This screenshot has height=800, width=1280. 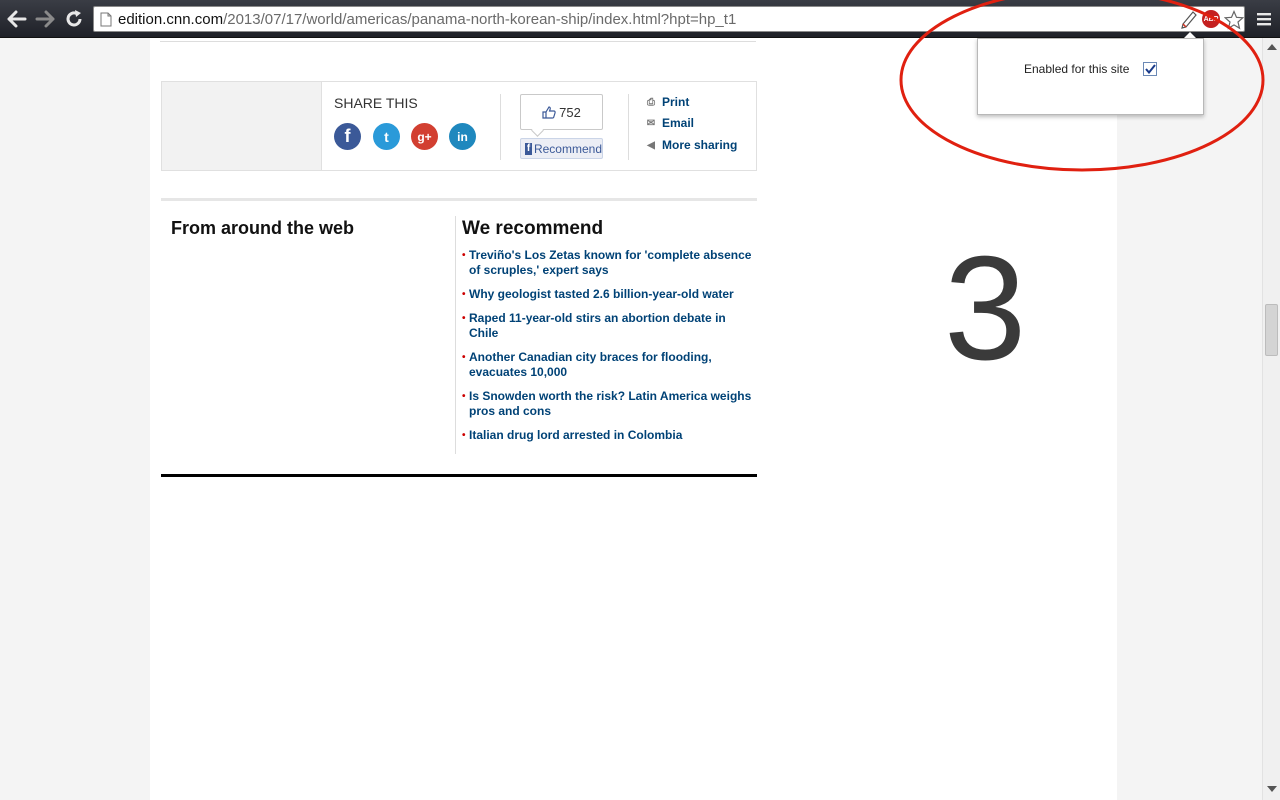 I want to click on annotation-circle, so click(x=1082, y=86).